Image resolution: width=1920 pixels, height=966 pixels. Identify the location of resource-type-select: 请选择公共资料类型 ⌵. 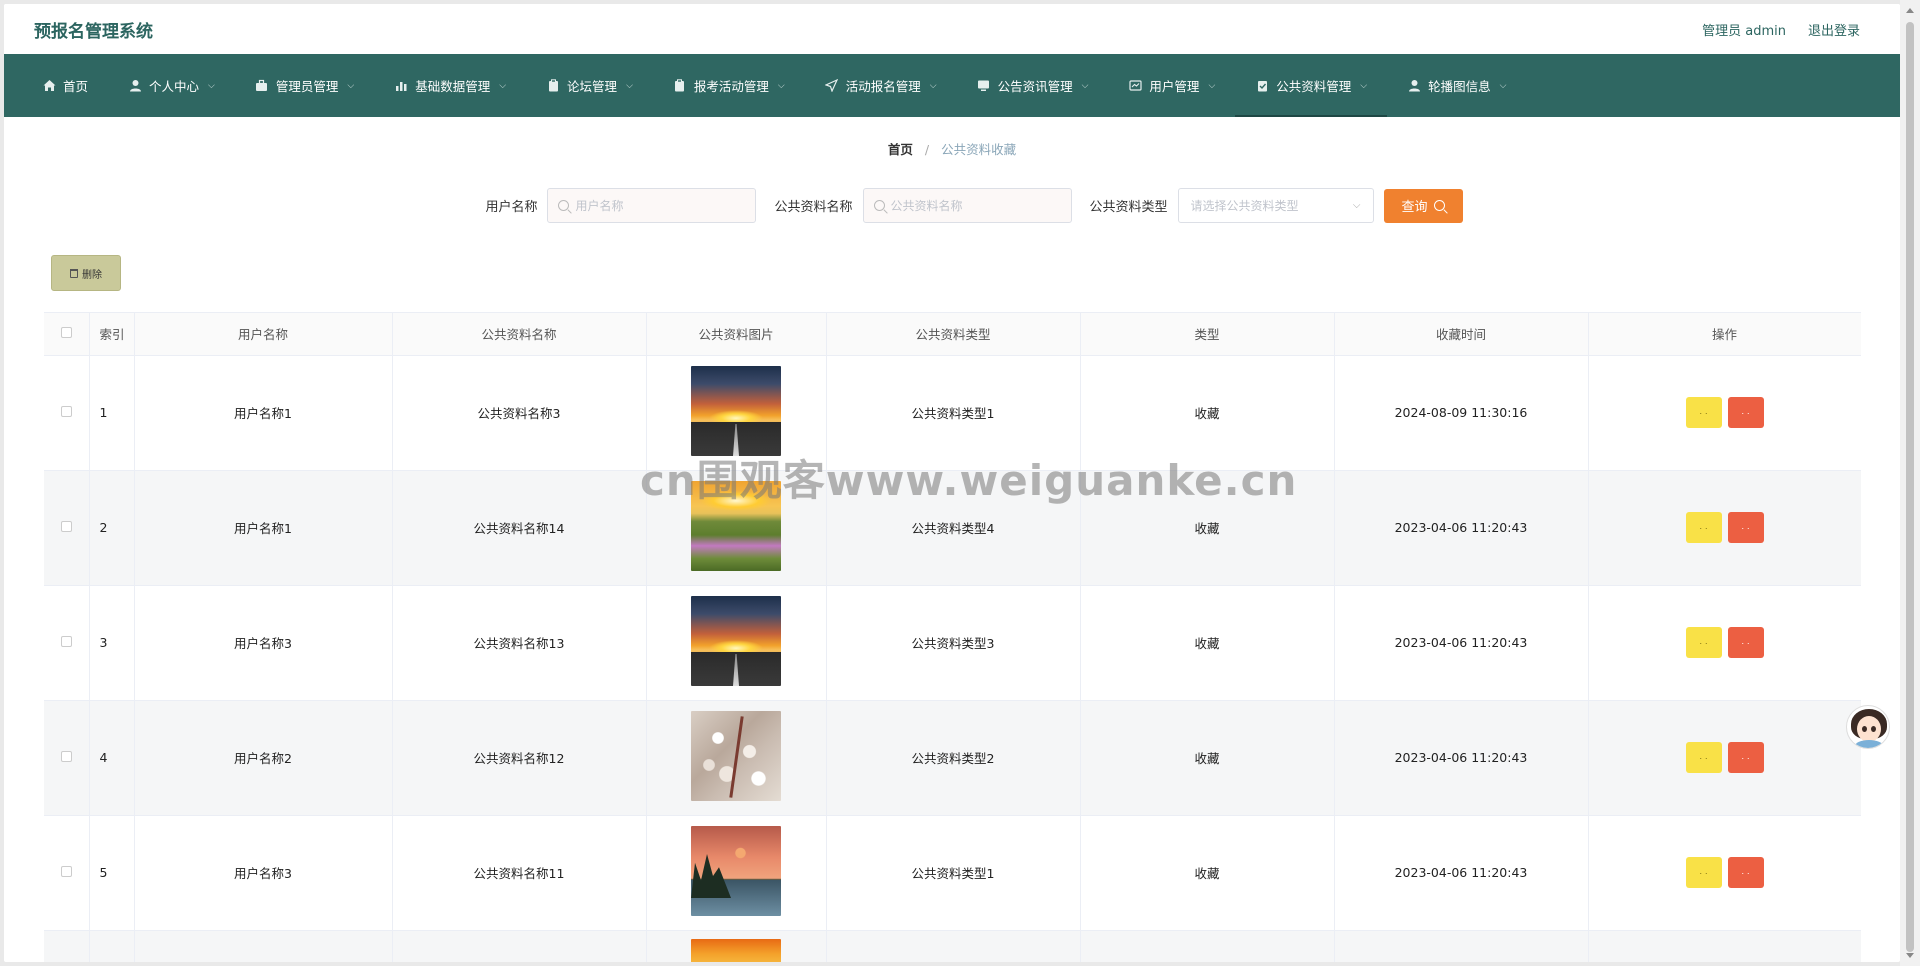
(1275, 205).